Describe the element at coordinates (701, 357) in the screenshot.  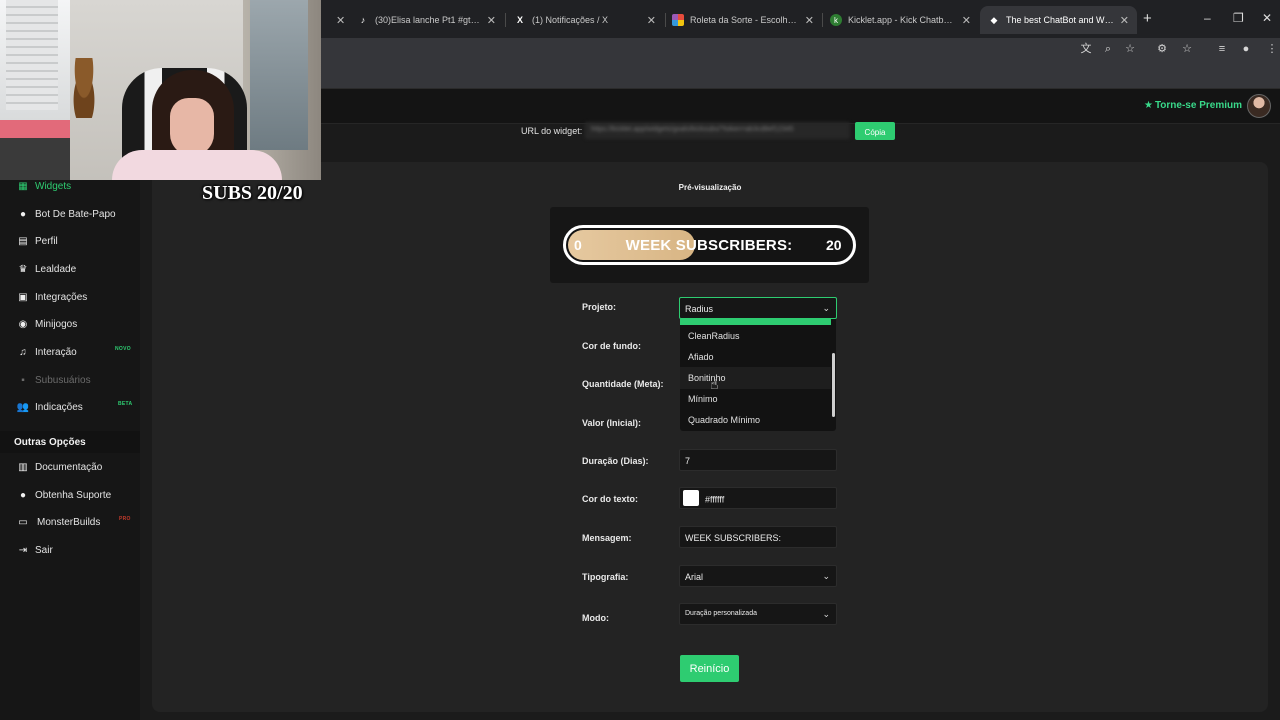
I see `dropdown-option: Afiado` at that location.